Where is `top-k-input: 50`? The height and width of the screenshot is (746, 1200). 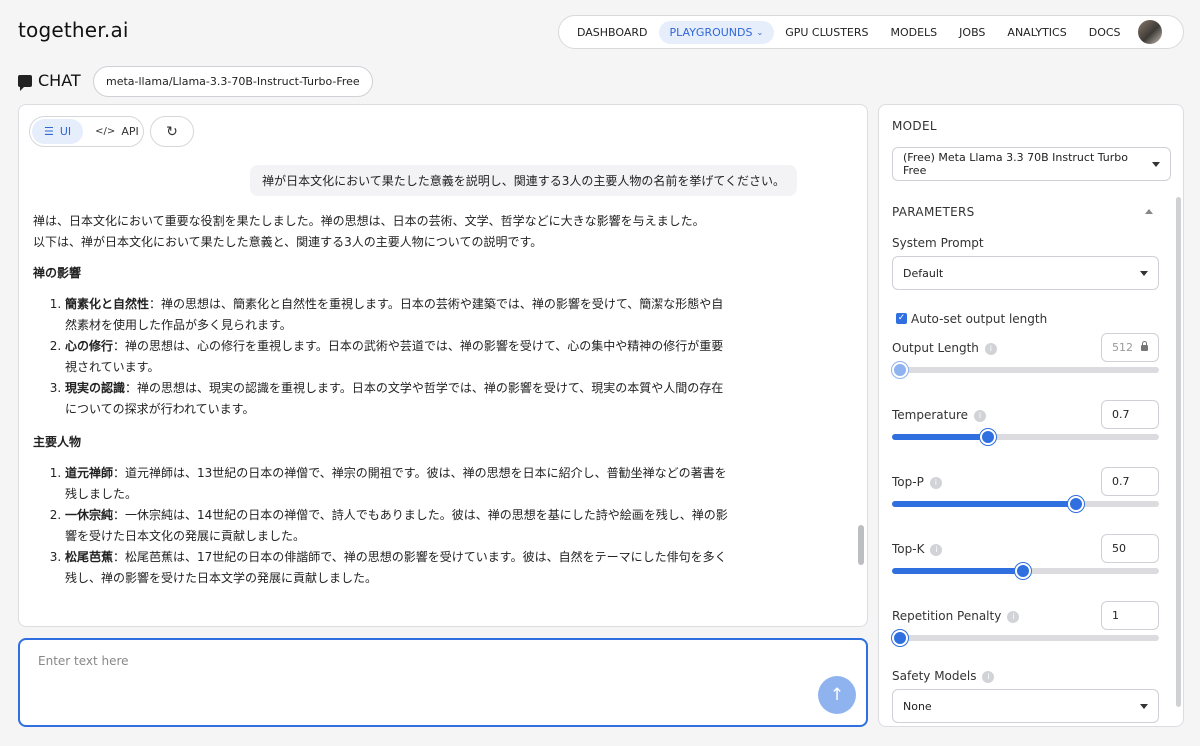 top-k-input: 50 is located at coordinates (1130, 548).